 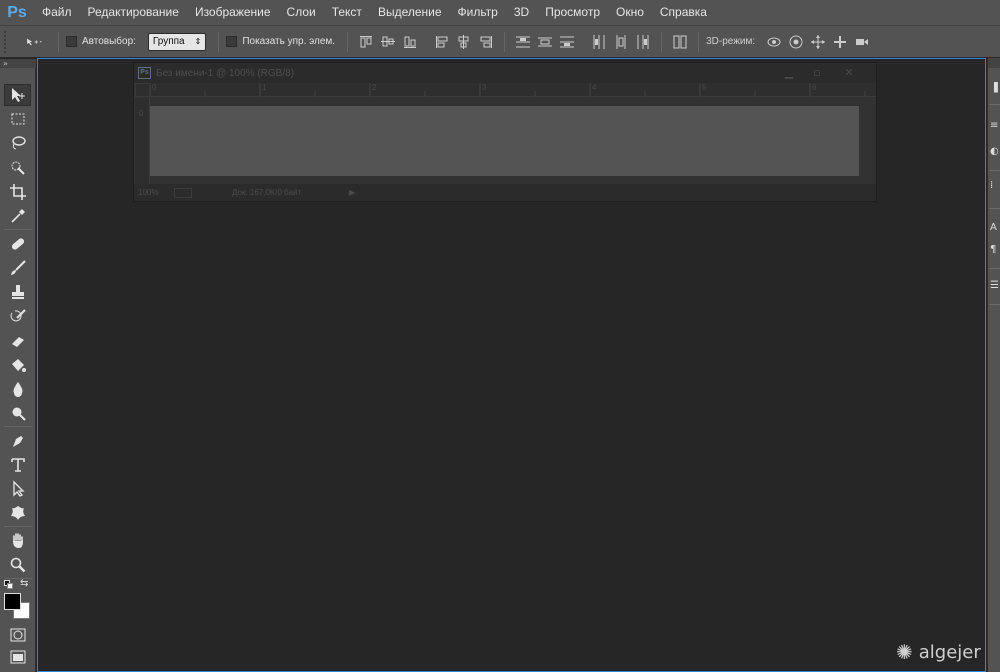 What do you see at coordinates (995, 229) in the screenshot?
I see `character-panel-icon: A` at bounding box center [995, 229].